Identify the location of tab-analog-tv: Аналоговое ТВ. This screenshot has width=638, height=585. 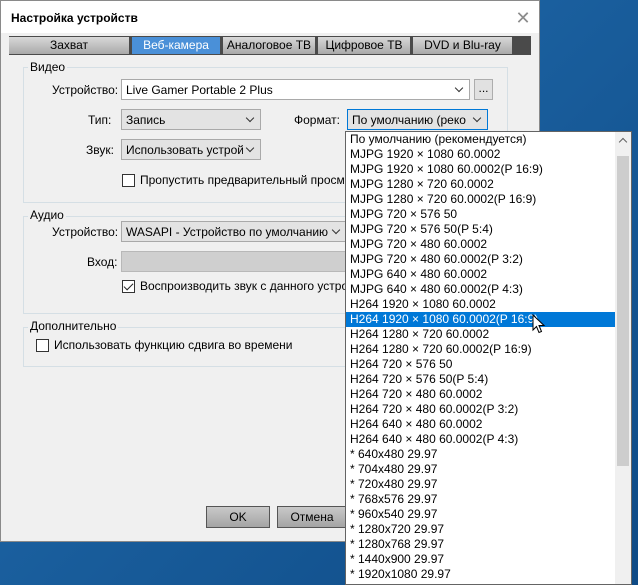
(269, 45).